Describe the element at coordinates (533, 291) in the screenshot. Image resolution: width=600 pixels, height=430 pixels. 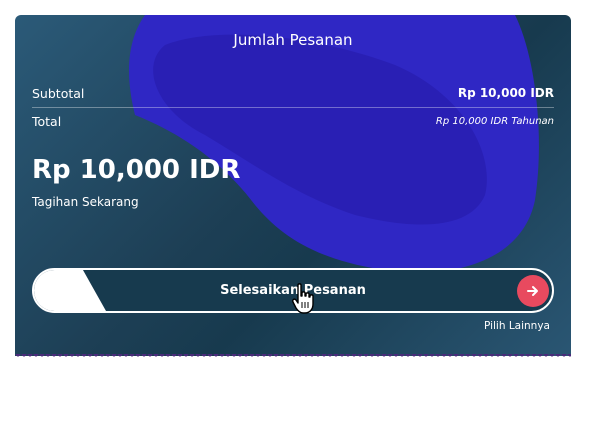
I see `arrow-right-icon` at that location.